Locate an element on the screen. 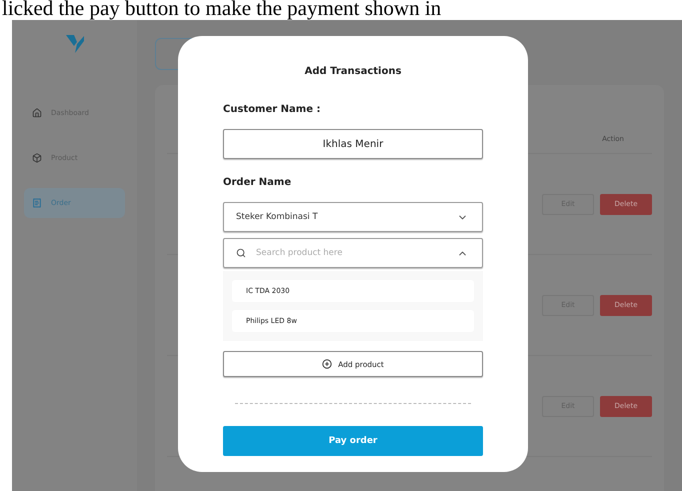  caption-text: licked the pay button to make the payment shown in is located at coordinates (221, 10).